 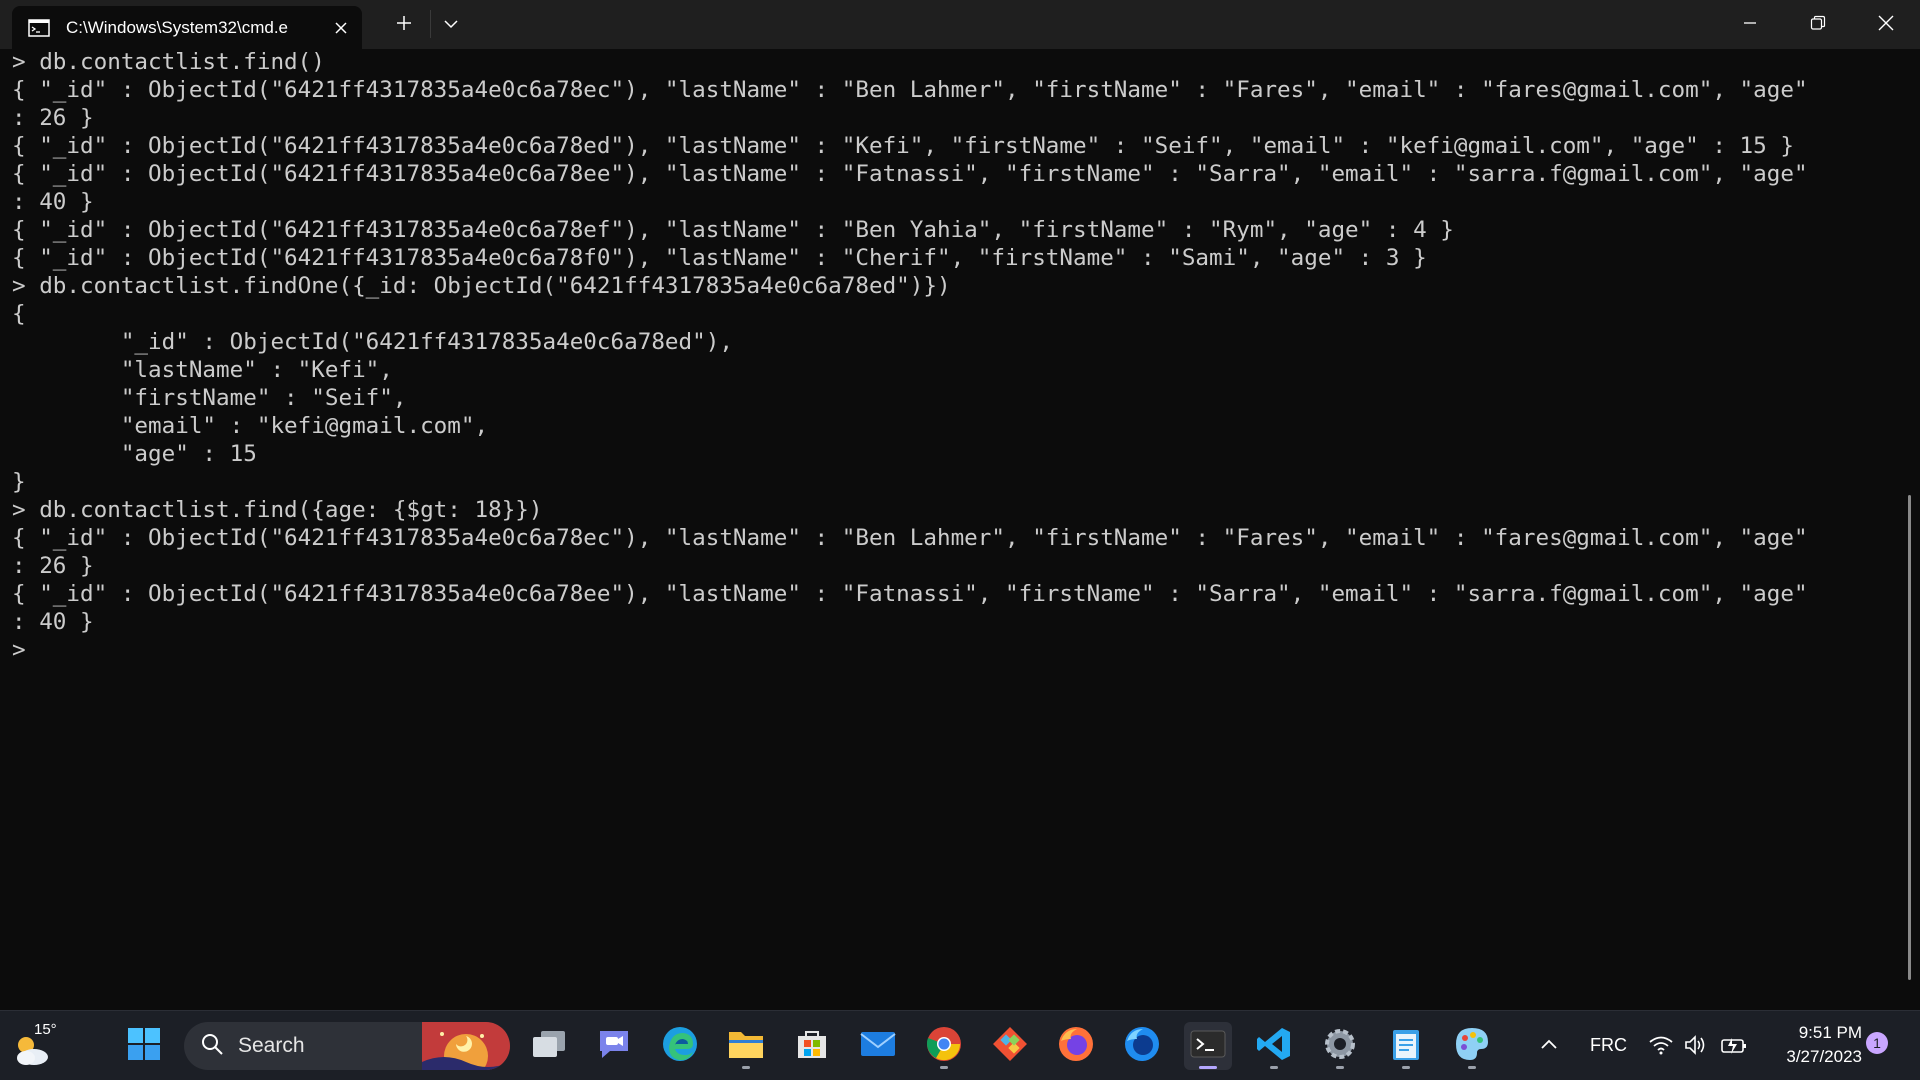 What do you see at coordinates (32, 1052) in the screenshot?
I see `partly-cloudy-icon` at bounding box center [32, 1052].